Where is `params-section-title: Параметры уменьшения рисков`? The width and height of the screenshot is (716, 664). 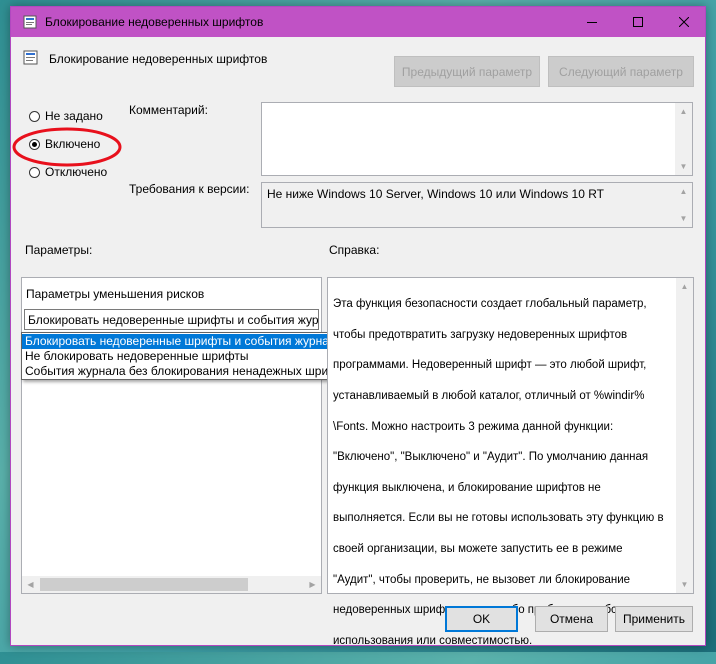 params-section-title: Параметры уменьшения рисков is located at coordinates (115, 294).